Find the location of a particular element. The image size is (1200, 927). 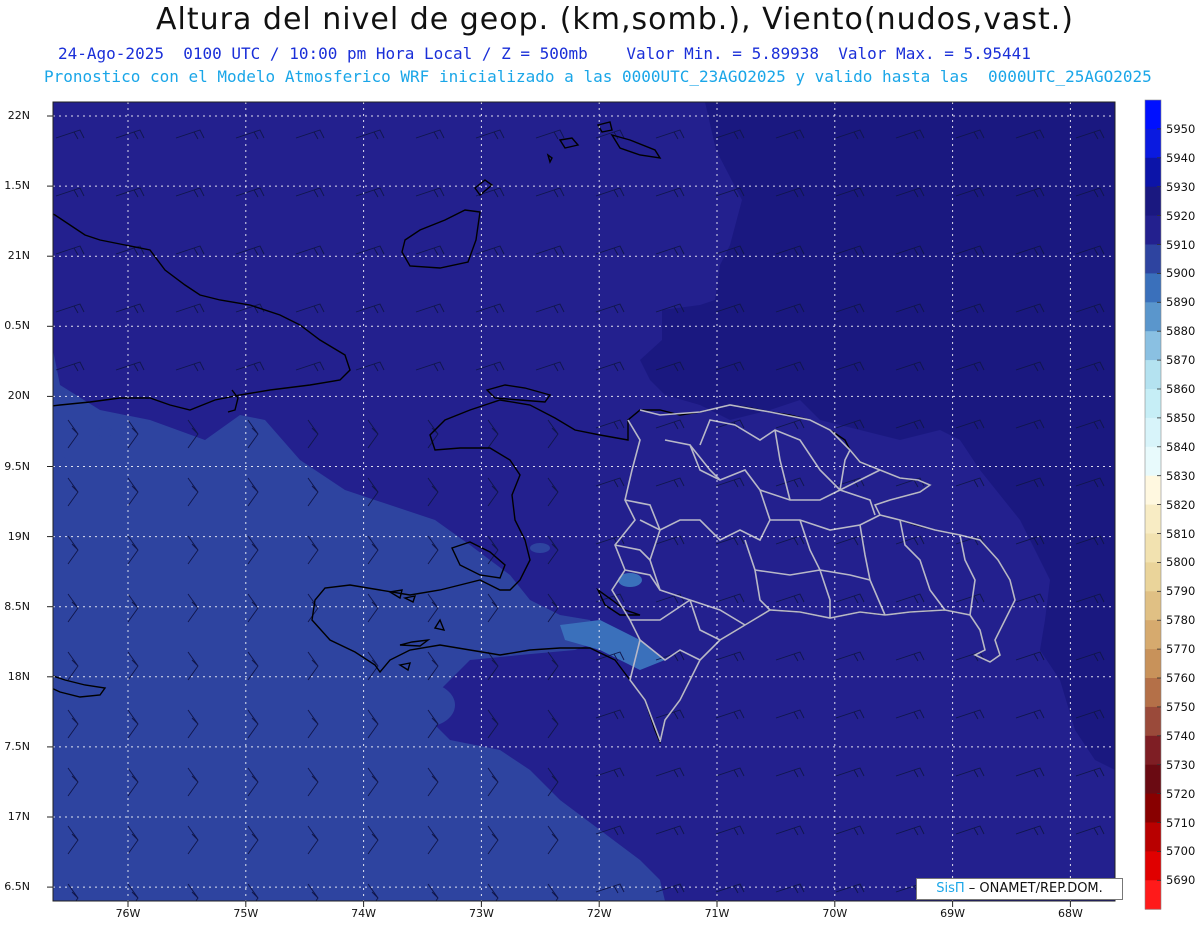

lat-label: 6.5N is located at coordinates (17, 887).